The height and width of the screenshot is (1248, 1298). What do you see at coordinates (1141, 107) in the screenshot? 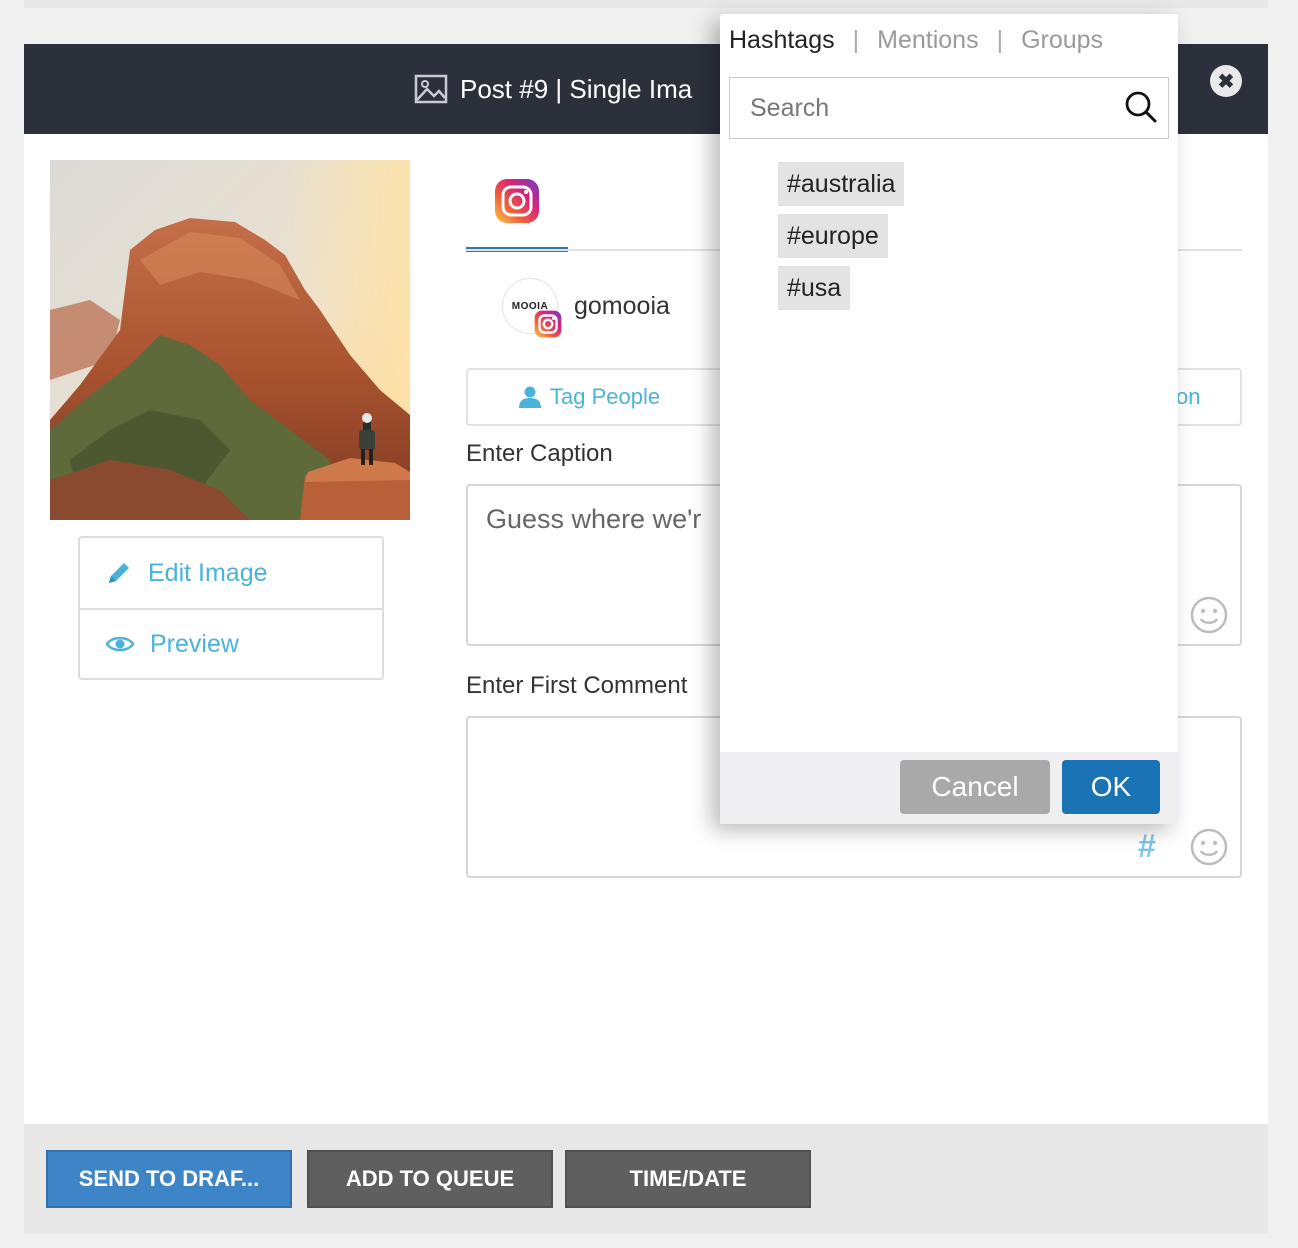
I see `search-icon` at bounding box center [1141, 107].